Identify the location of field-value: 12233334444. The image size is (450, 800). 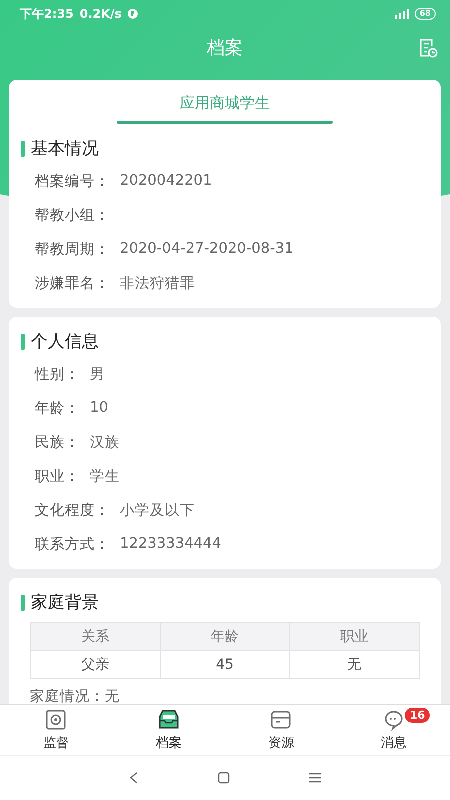
(171, 544).